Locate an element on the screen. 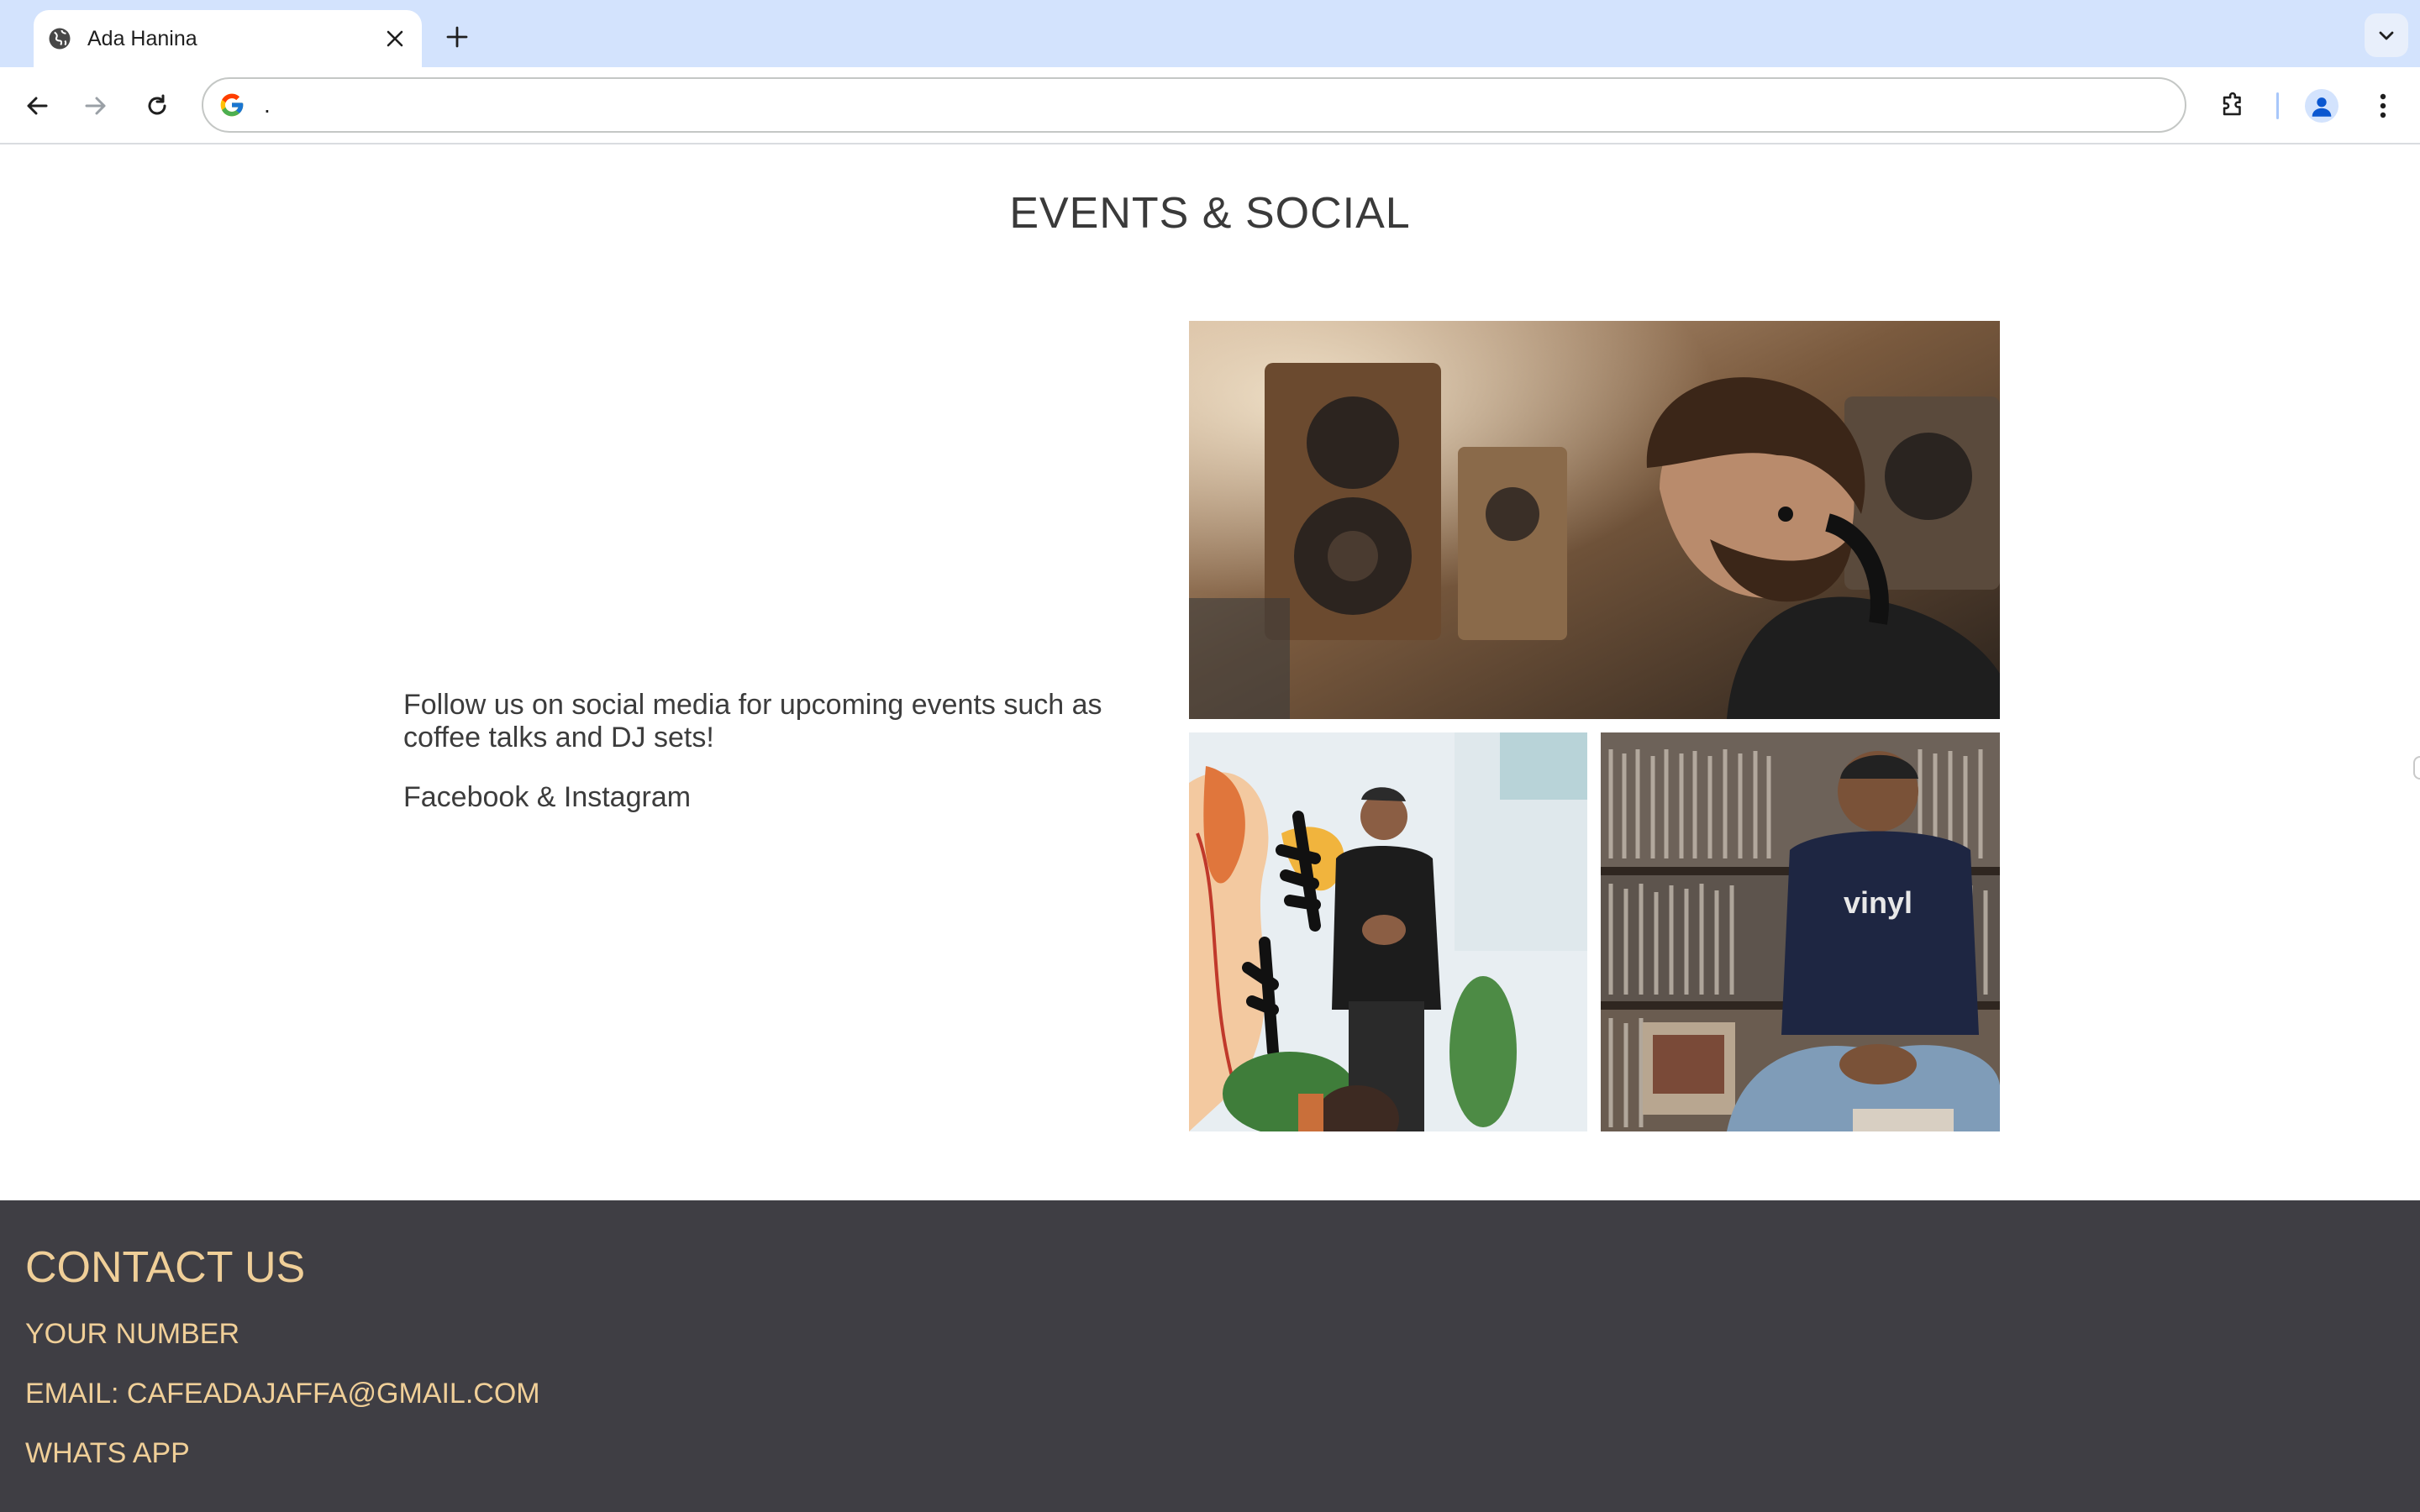  new-tab-button is located at coordinates (457, 37).